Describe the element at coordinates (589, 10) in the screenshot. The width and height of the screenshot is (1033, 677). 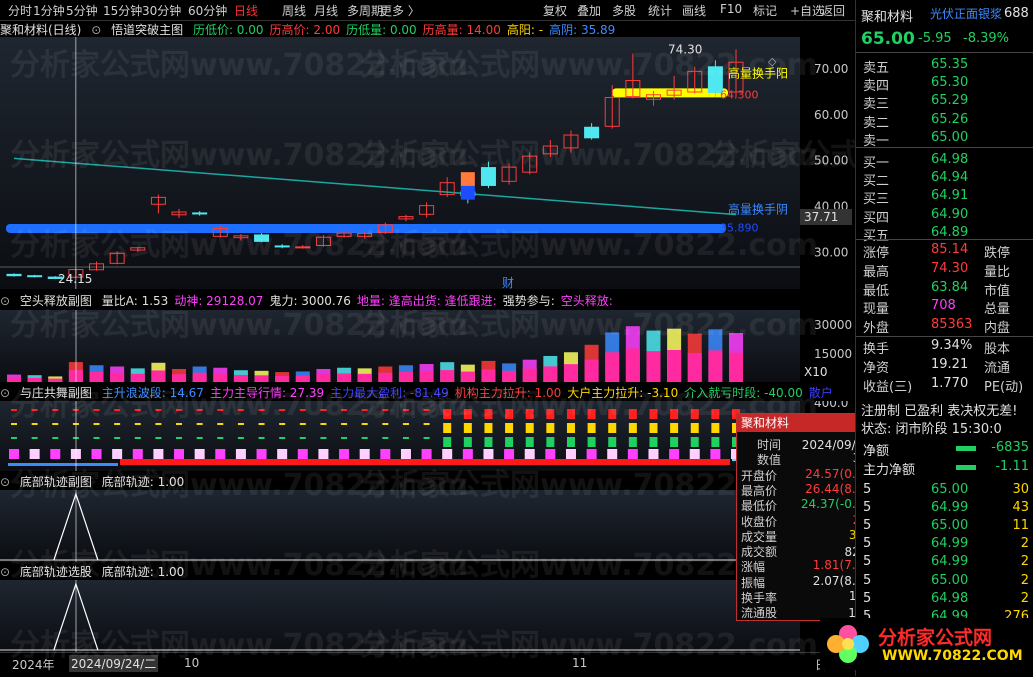
I see `toolbar-action-1: 叠加` at that location.